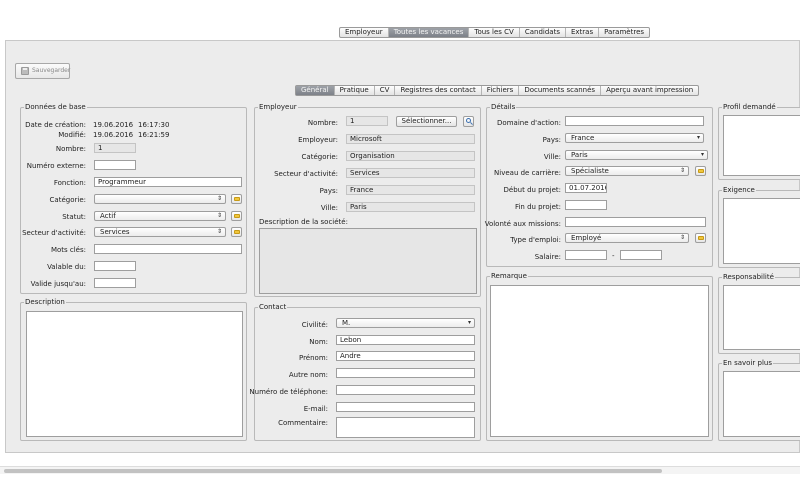 The image size is (800, 500). I want to click on horizontal-scrollbar, so click(400, 470).